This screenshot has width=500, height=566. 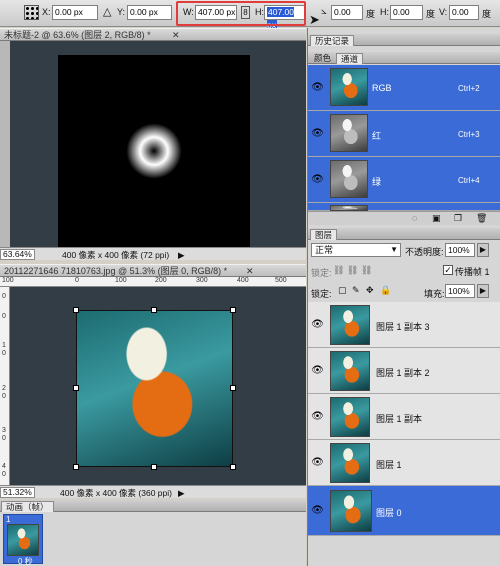 I want to click on opacity-value: 100%, so click(x=459, y=250).